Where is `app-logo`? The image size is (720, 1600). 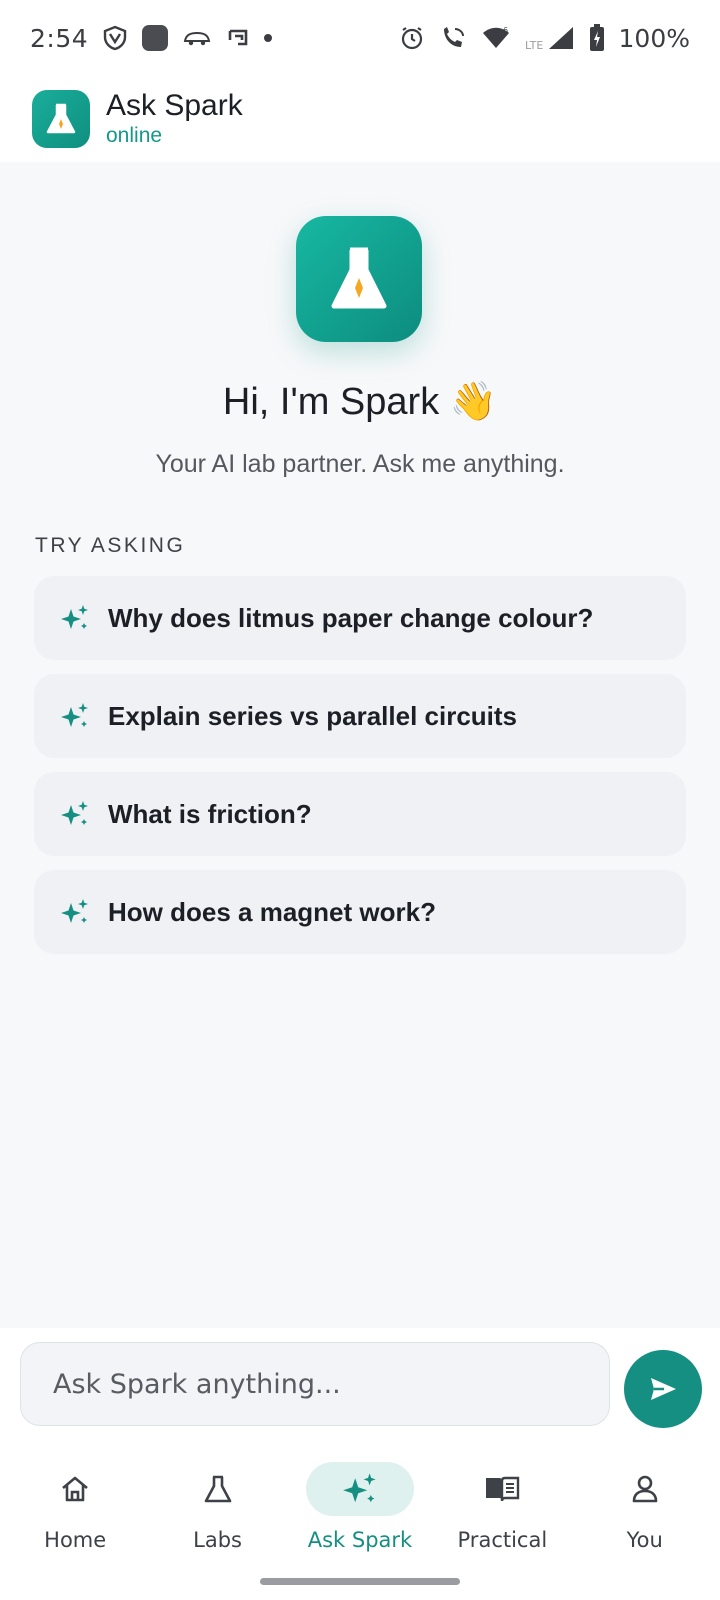
app-logo is located at coordinates (61, 119).